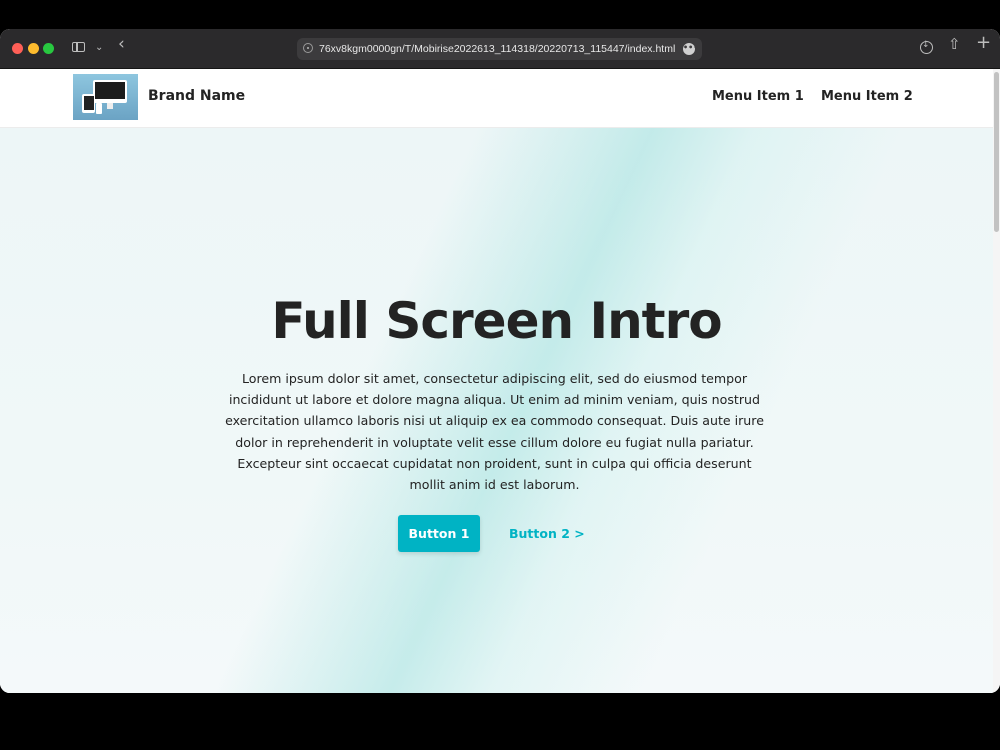 Image resolution: width=1000 pixels, height=750 pixels. Describe the element at coordinates (121, 44) in the screenshot. I see `back-arrow-icon: ‹` at that location.